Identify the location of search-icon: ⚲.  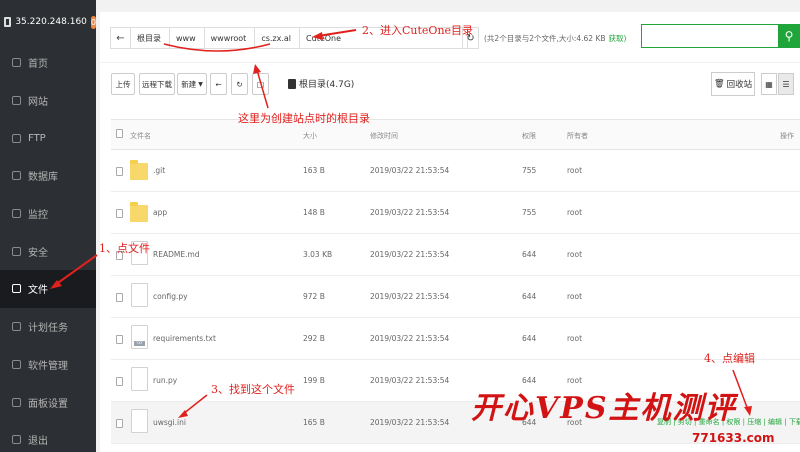
(789, 36).